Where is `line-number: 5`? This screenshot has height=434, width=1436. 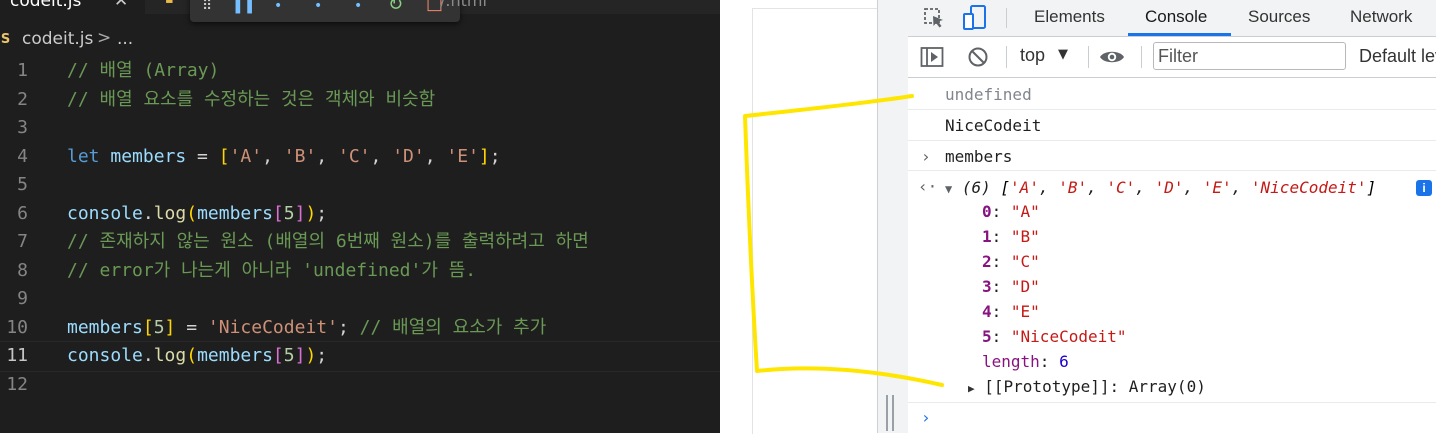 line-number: 5 is located at coordinates (22, 184).